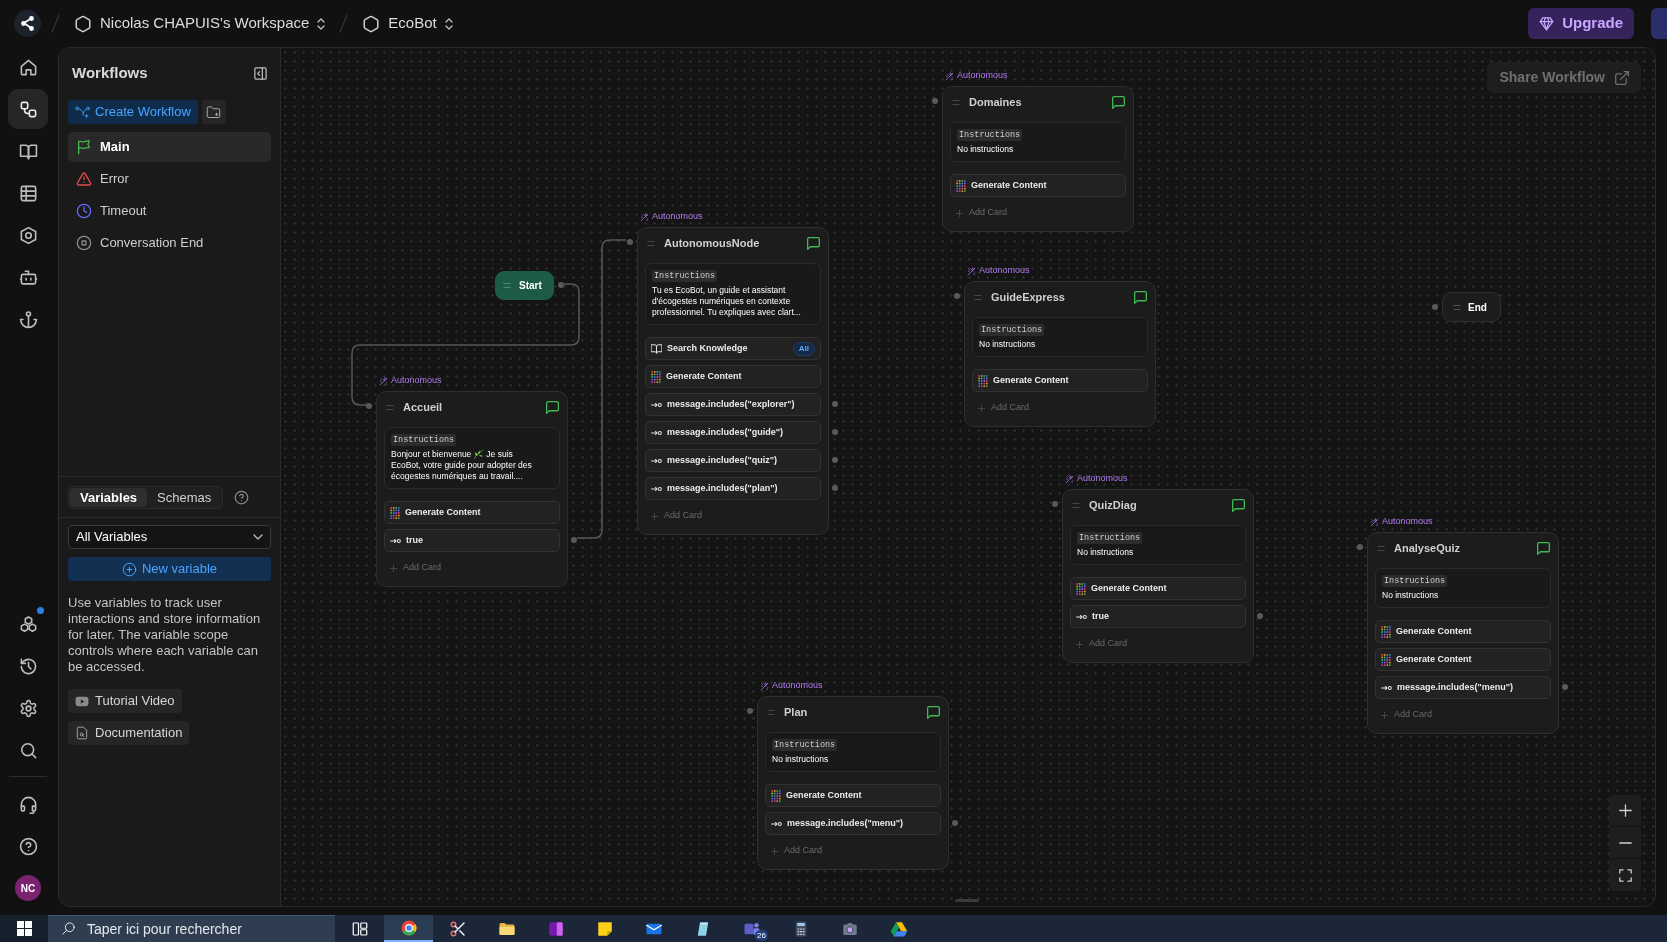 The height and width of the screenshot is (942, 1667). What do you see at coordinates (1622, 77) in the screenshot?
I see `external-link-icon` at bounding box center [1622, 77].